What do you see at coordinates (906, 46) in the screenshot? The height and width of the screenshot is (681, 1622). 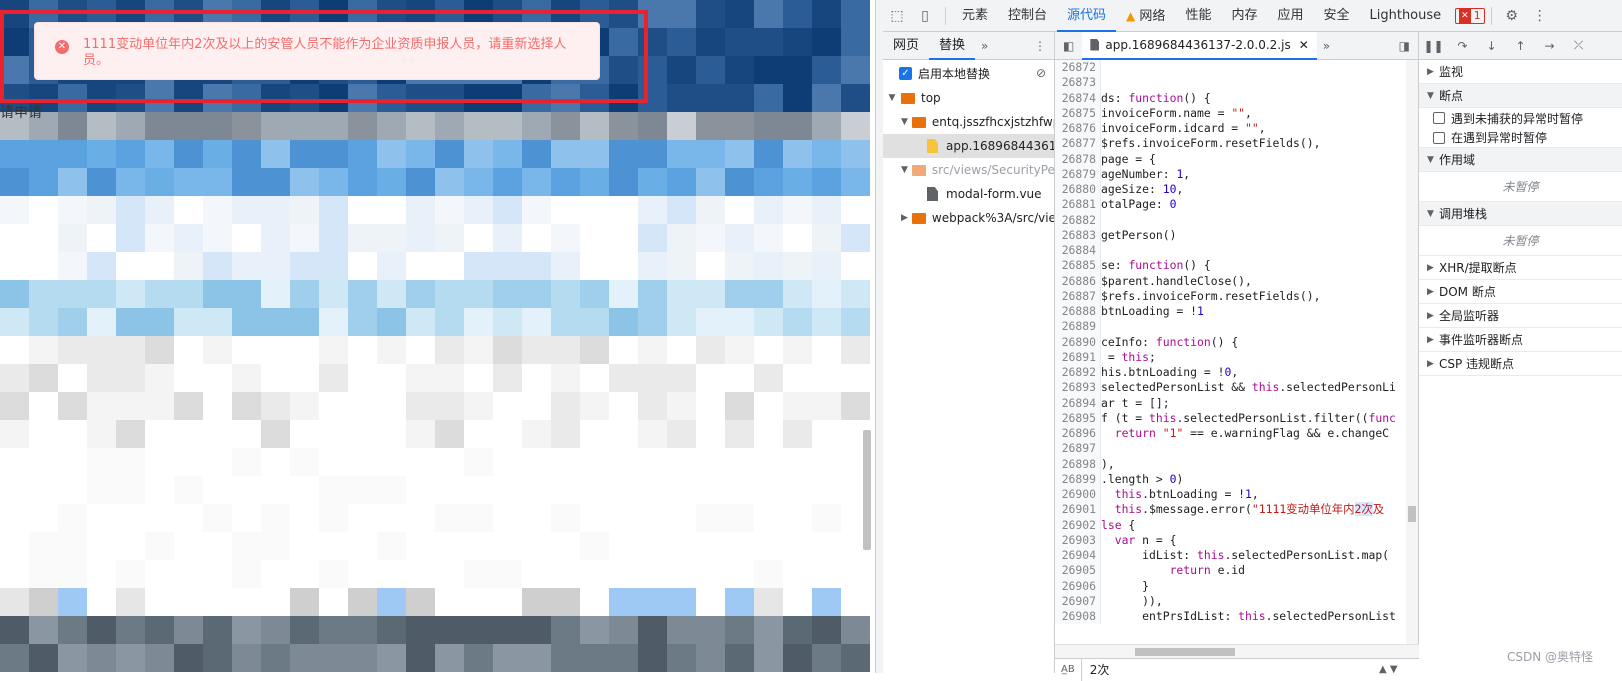 I see `nav-tab-page: 网页` at bounding box center [906, 46].